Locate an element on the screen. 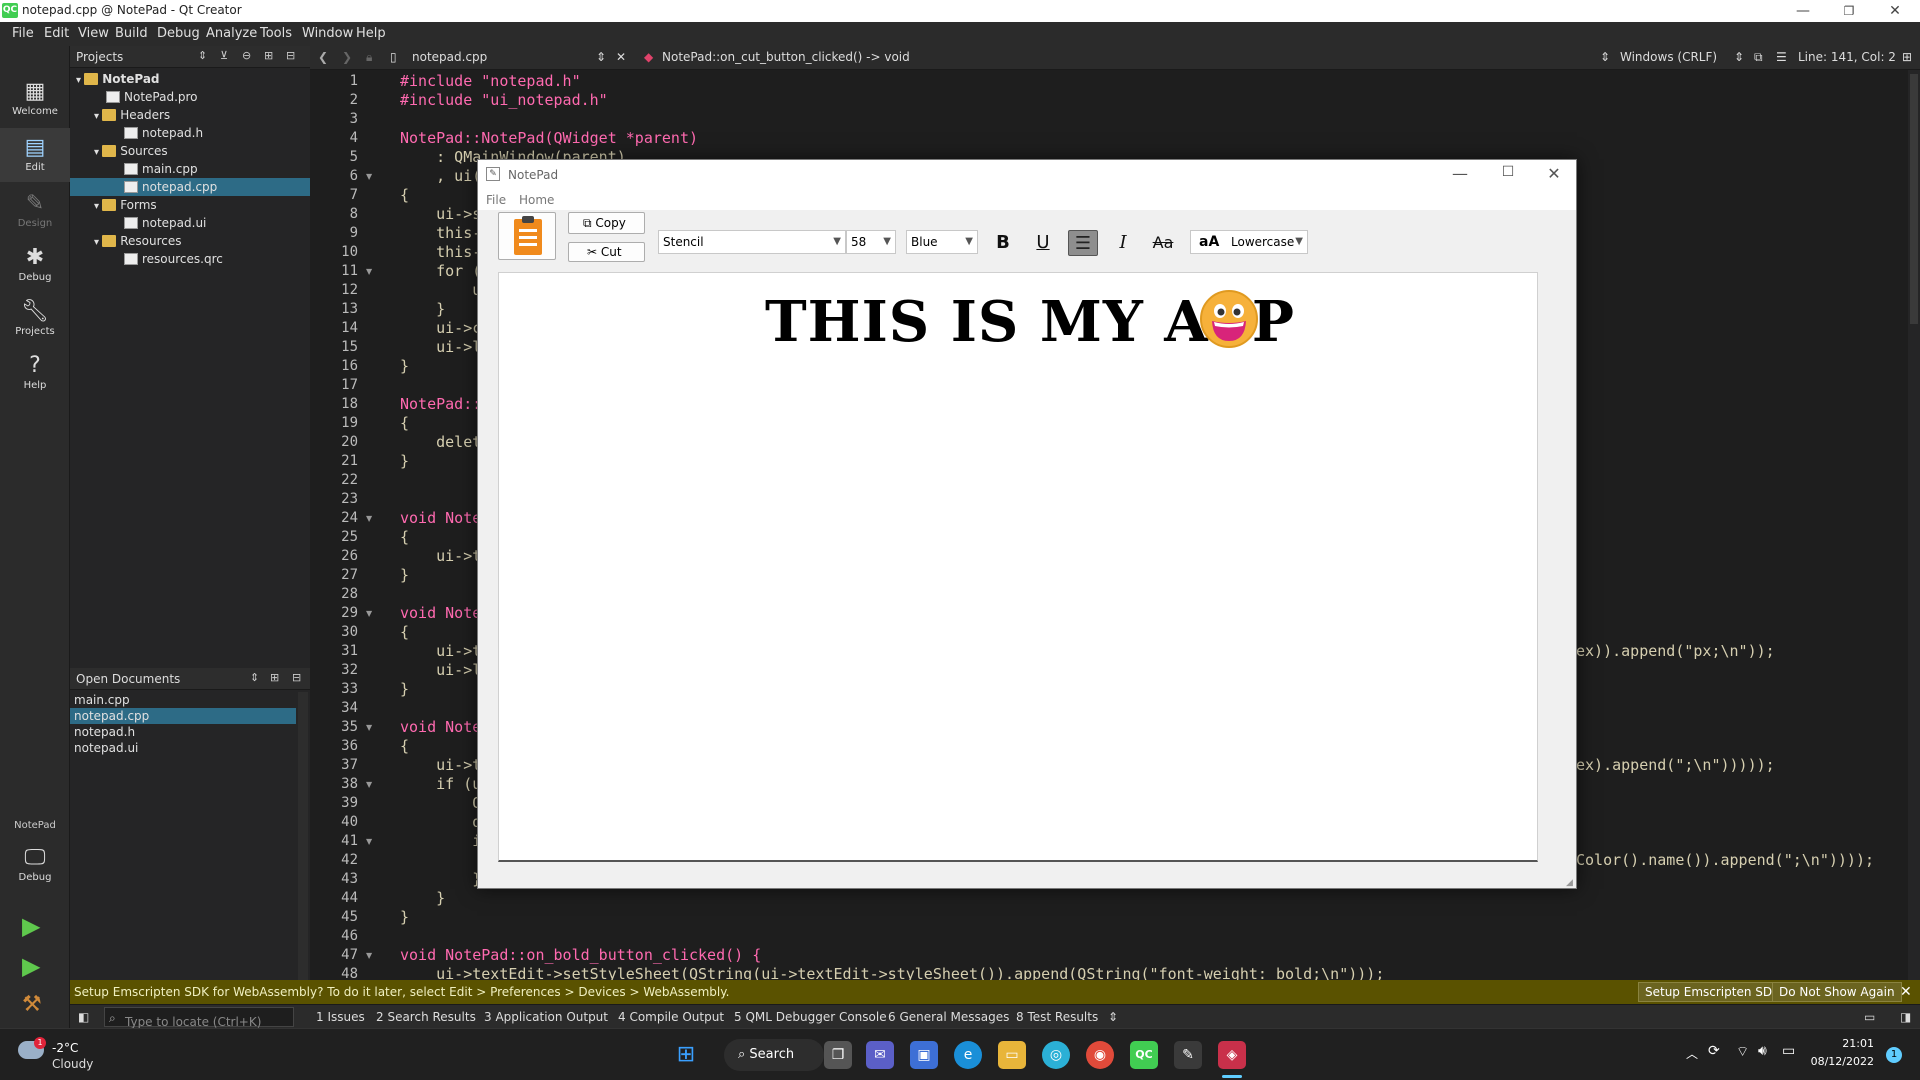  mode-projects: 🔧︎ Projects is located at coordinates (35, 319).